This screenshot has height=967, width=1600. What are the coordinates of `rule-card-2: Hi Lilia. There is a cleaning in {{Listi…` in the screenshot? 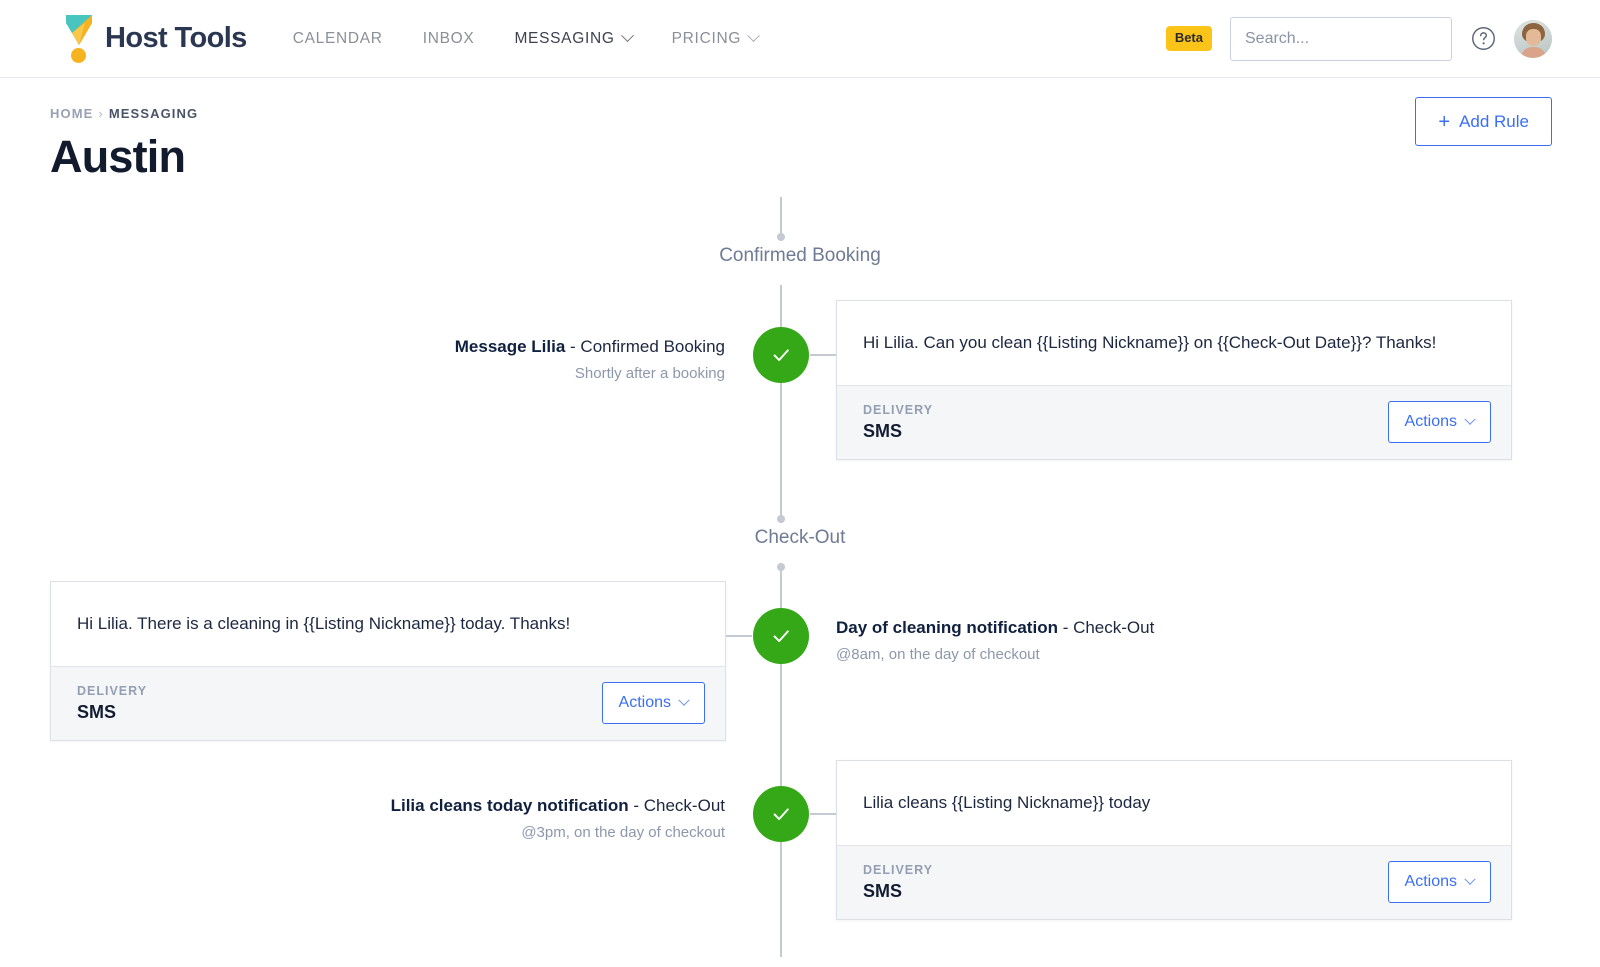 It's located at (388, 661).